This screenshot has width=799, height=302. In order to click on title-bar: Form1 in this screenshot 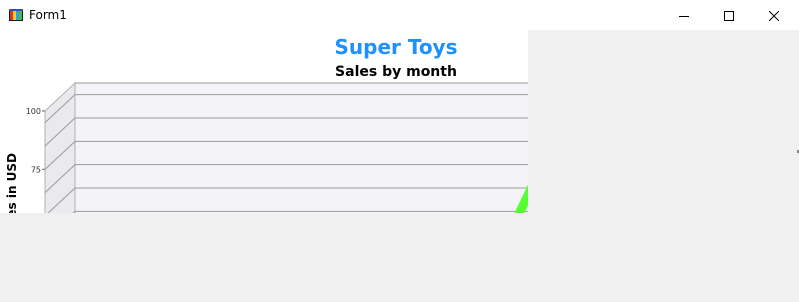, I will do `click(399, 15)`.